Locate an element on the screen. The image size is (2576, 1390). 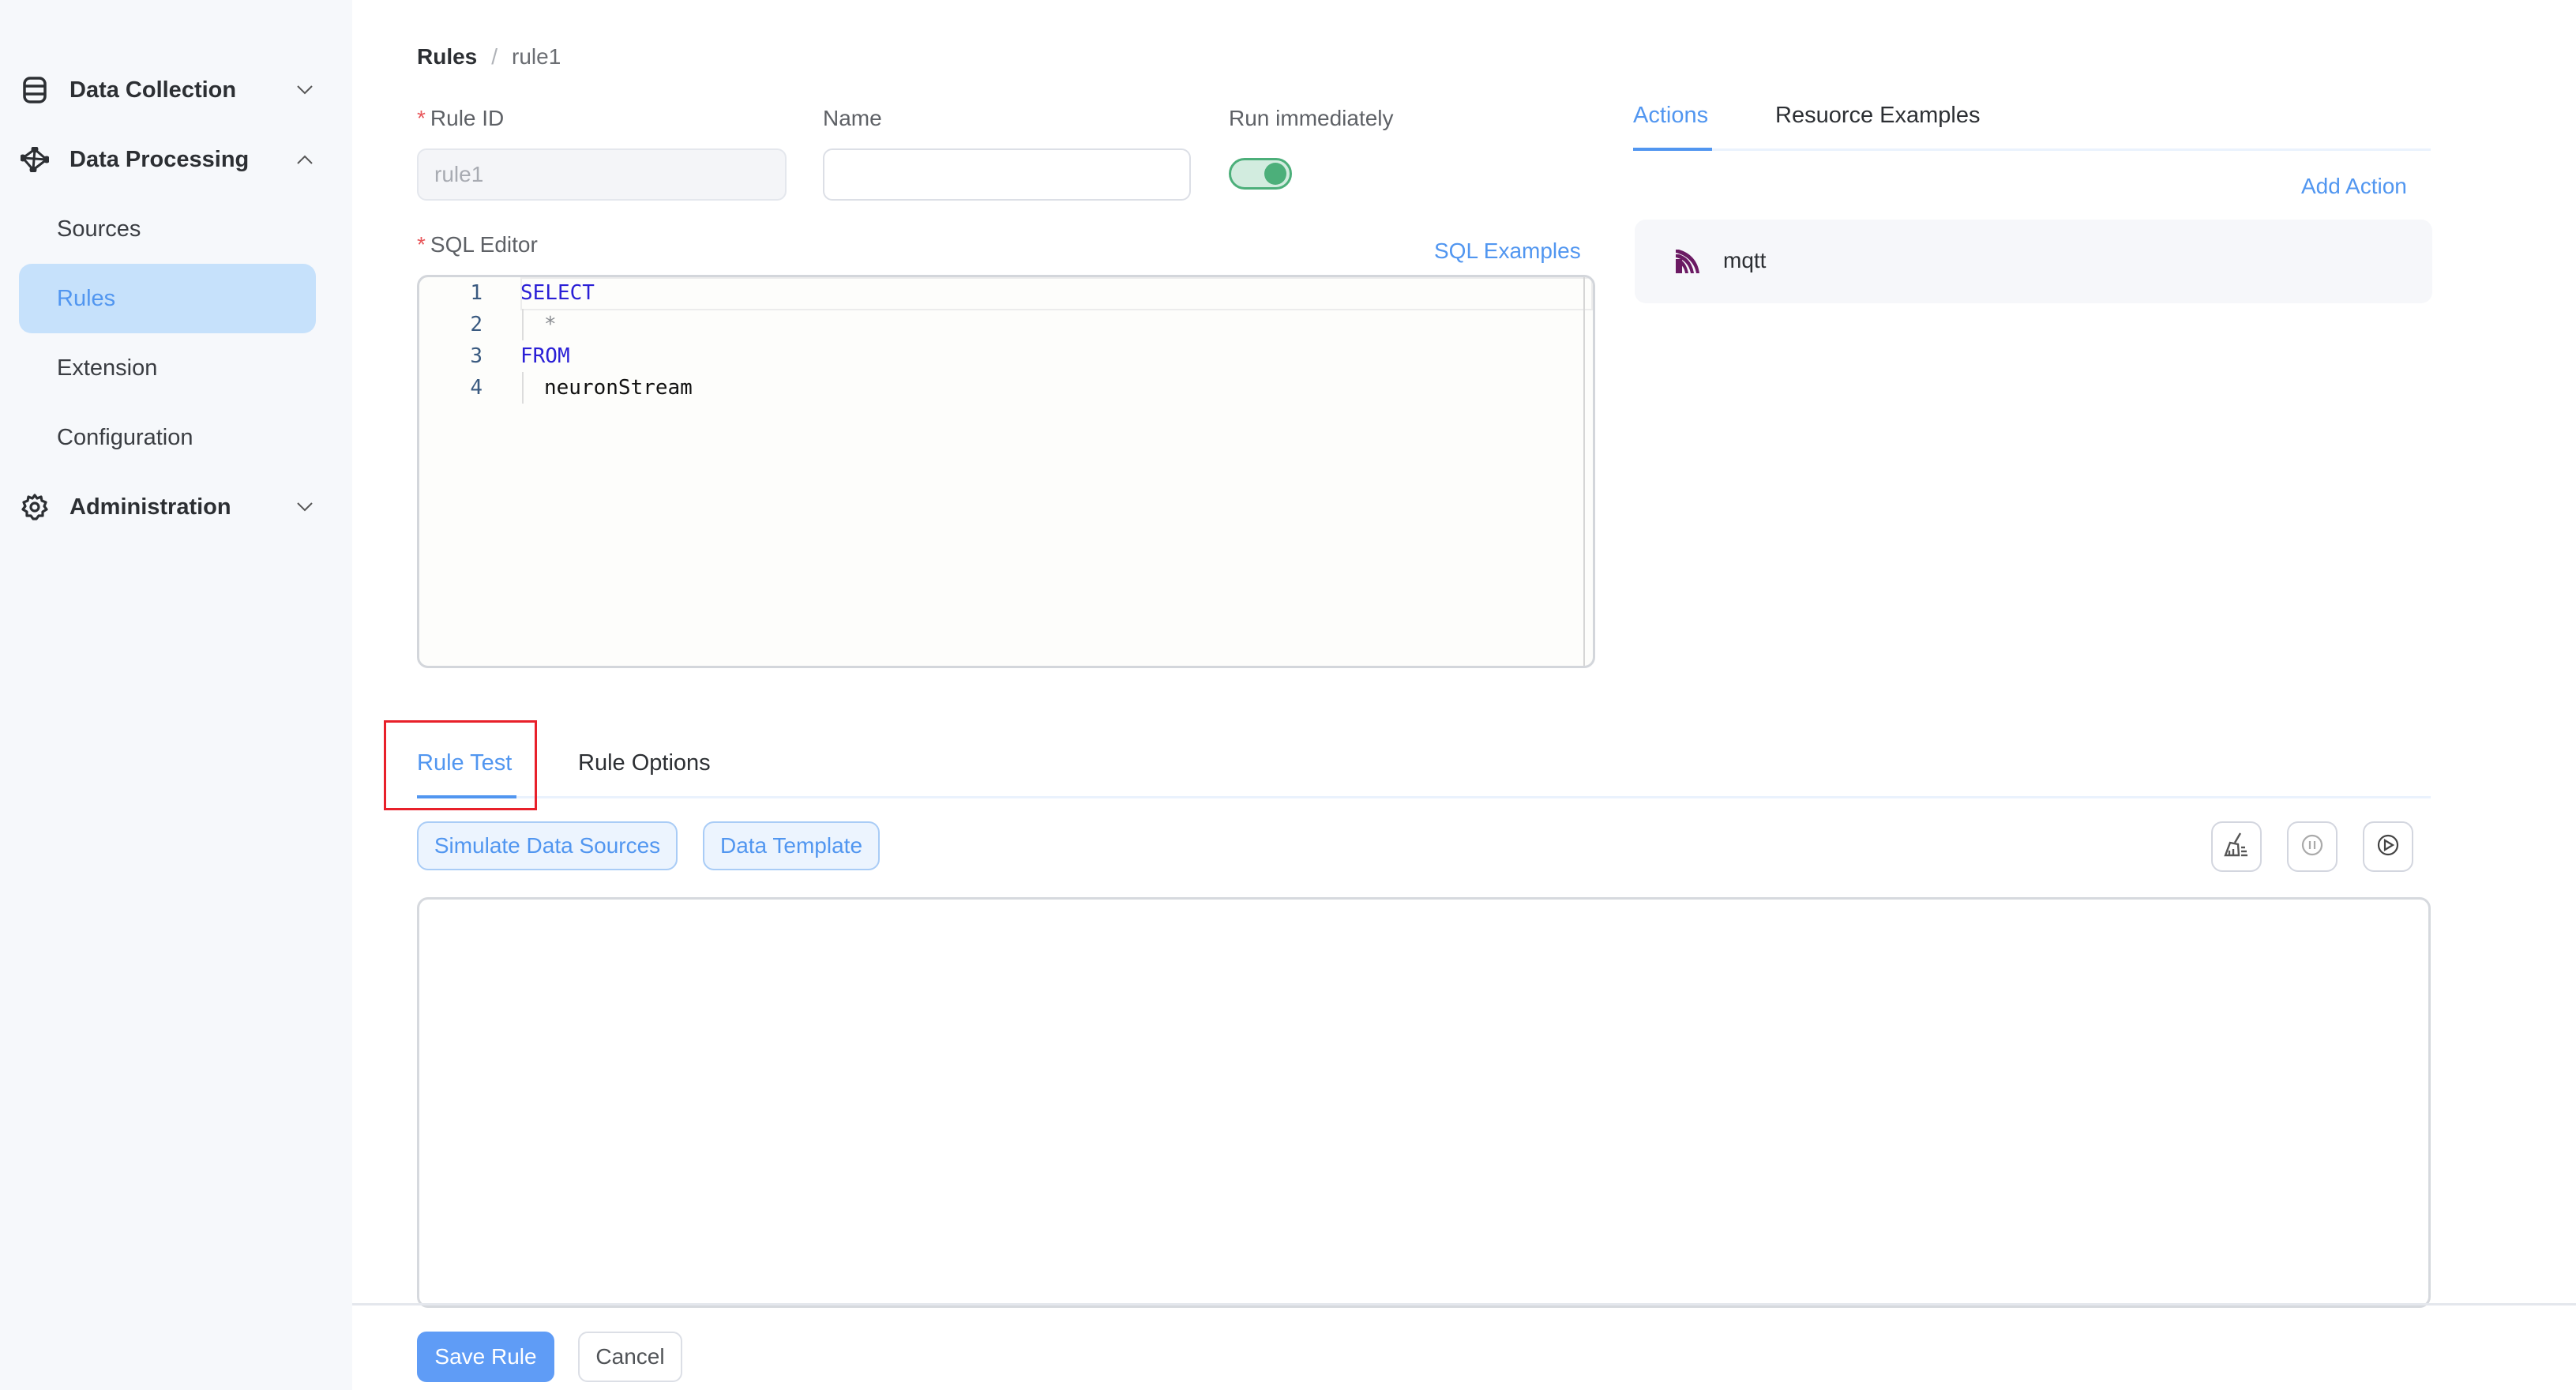
line-number: 2 is located at coordinates (476, 324).